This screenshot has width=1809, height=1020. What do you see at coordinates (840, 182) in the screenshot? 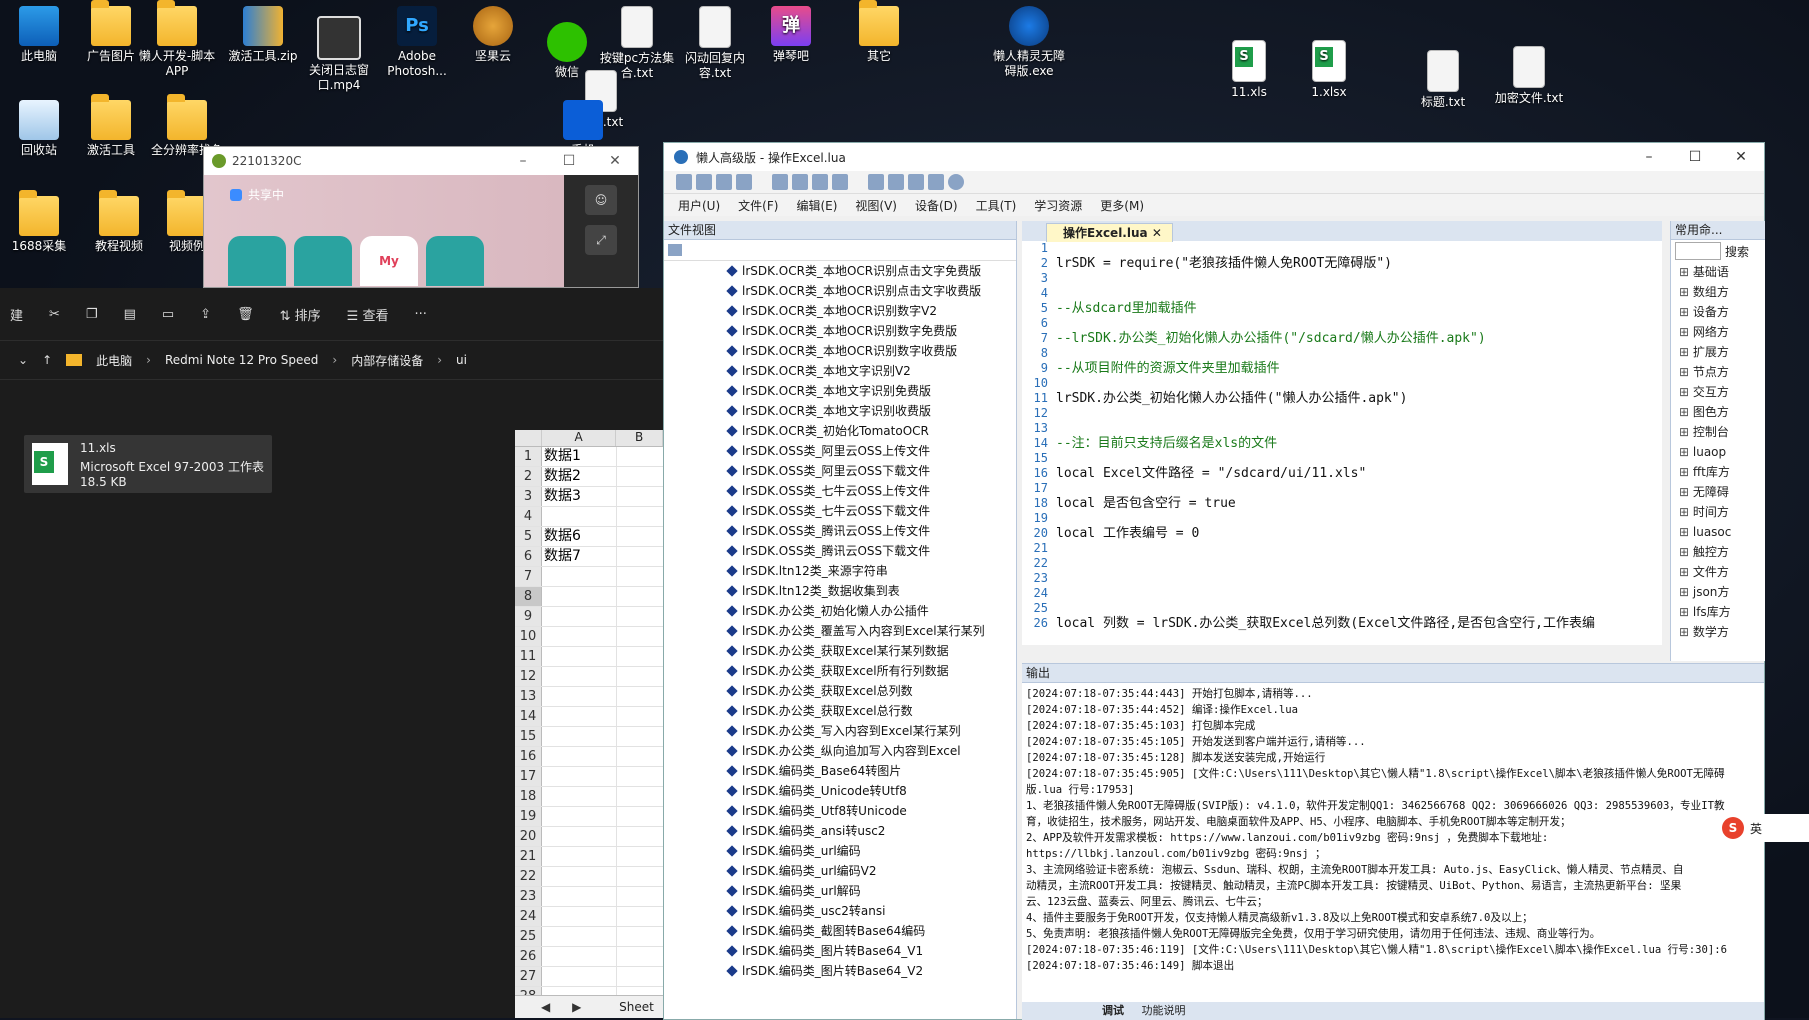
I see `copy-icon` at bounding box center [840, 182].